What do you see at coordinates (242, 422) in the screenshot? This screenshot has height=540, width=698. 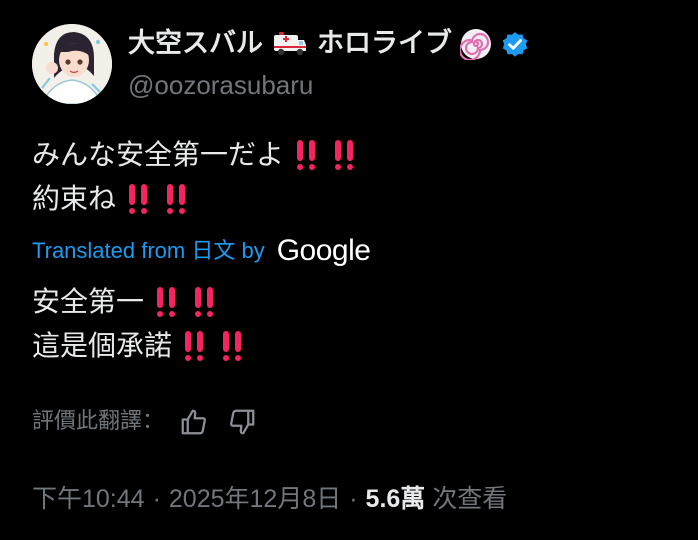 I see `thumbs-down-icon` at bounding box center [242, 422].